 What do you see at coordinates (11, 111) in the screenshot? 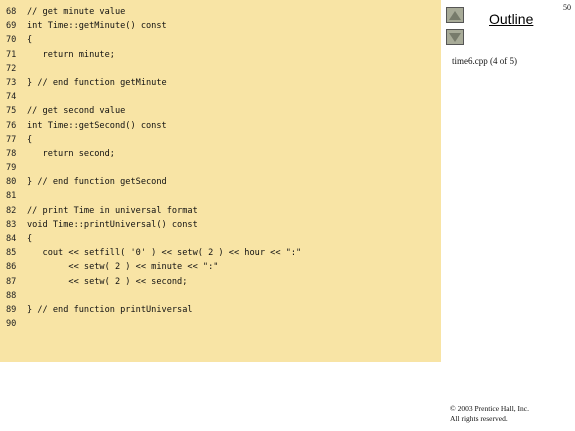
I see `line-number: 75` at bounding box center [11, 111].